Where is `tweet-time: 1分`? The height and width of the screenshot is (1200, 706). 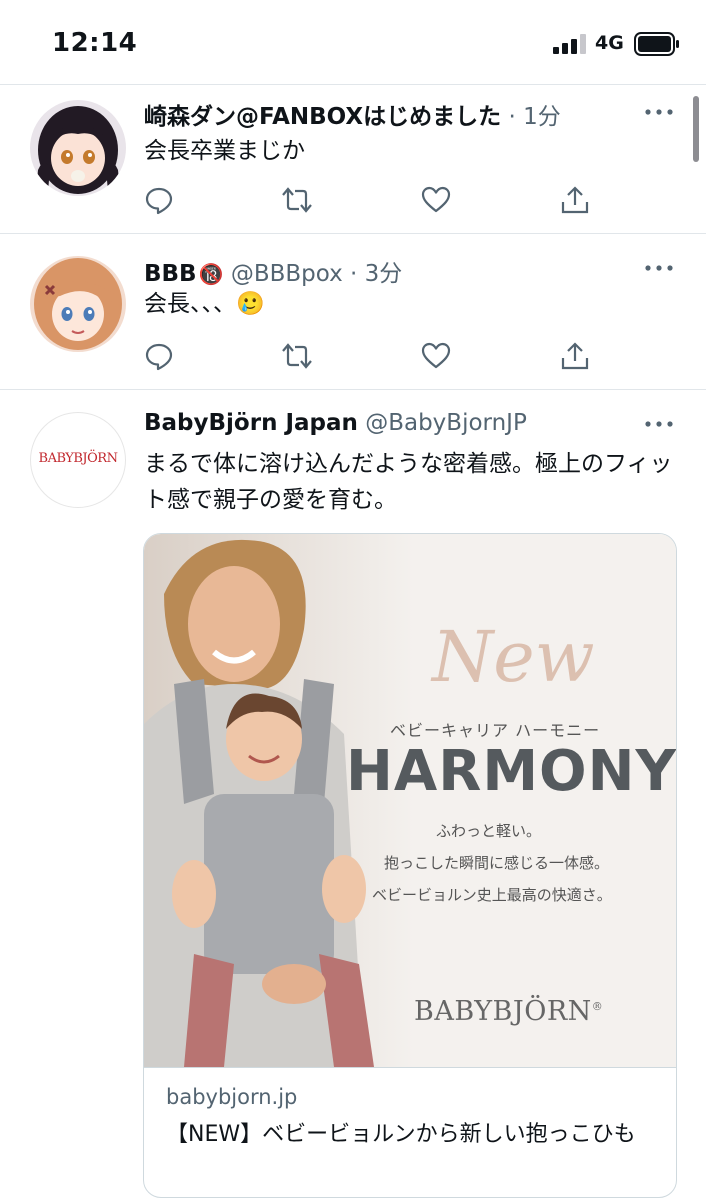 tweet-time: 1分 is located at coordinates (542, 117).